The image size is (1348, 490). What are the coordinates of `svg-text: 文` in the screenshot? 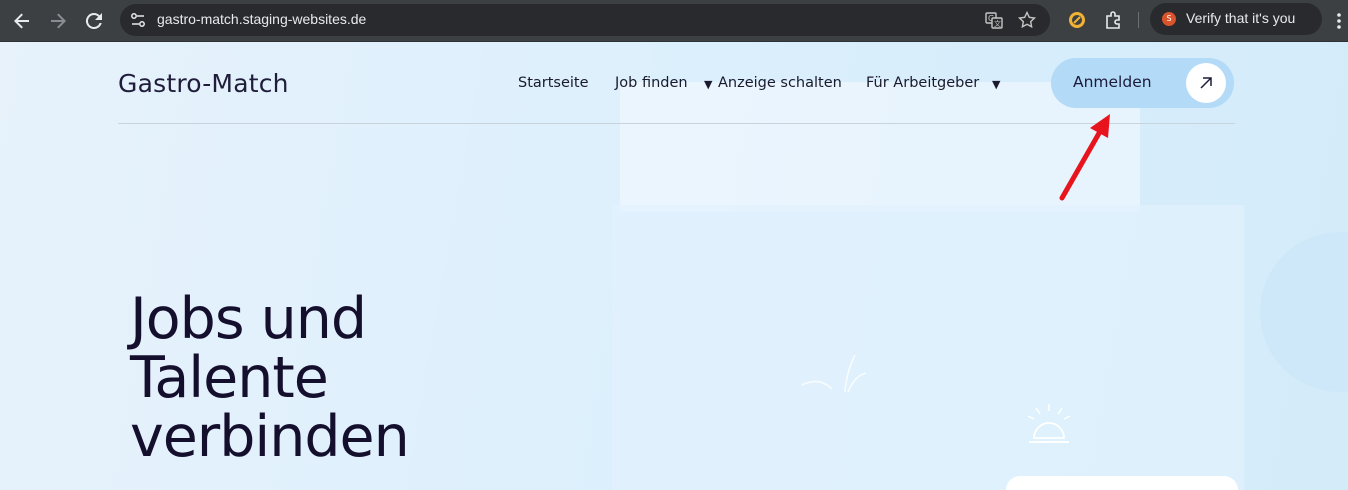 It's located at (997, 23).